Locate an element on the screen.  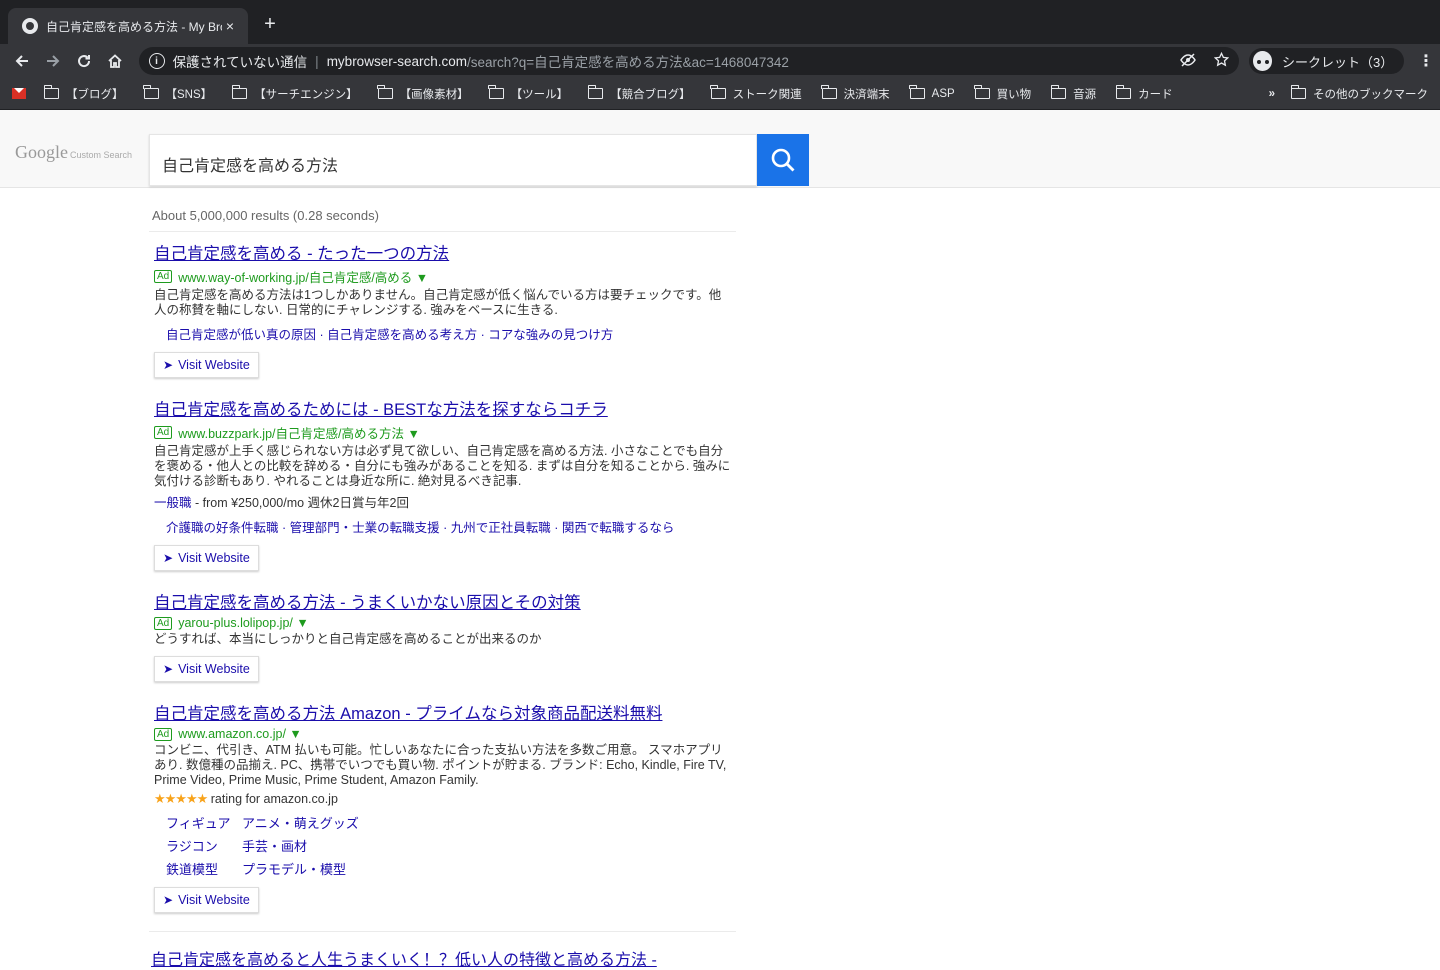
reload-button is located at coordinates (83, 61).